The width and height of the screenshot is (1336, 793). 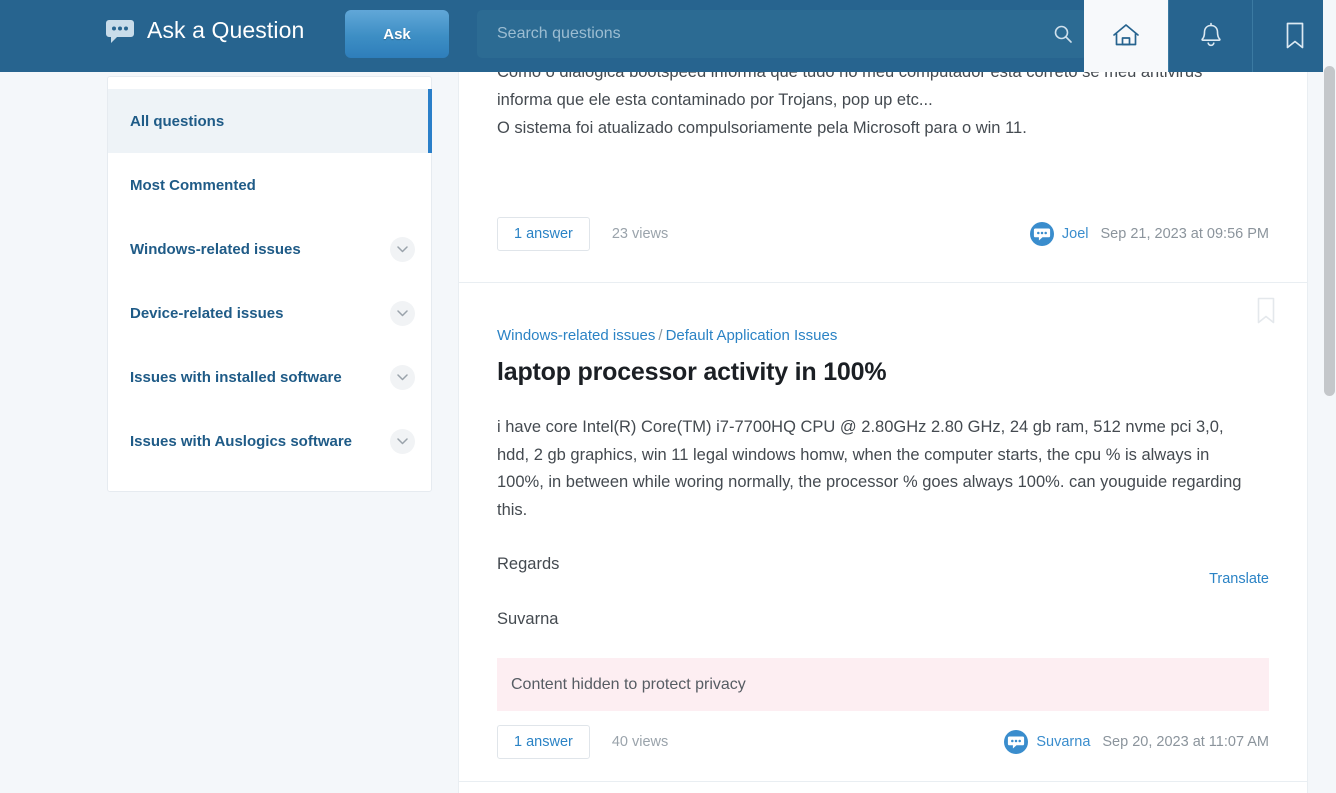 I want to click on sidebar-item-all-questions: All questions, so click(x=270, y=121).